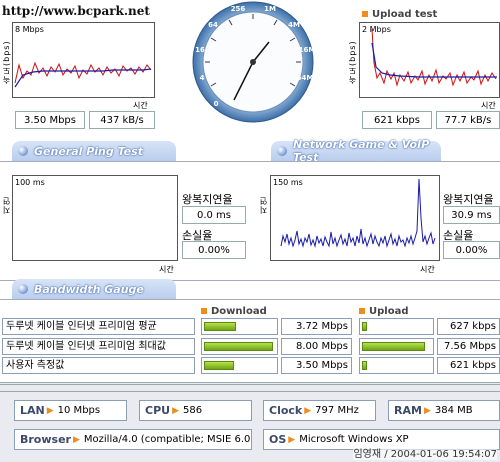  What do you see at coordinates (234, 311) in the screenshot?
I see `bandwidth-download-header: Download` at bounding box center [234, 311].